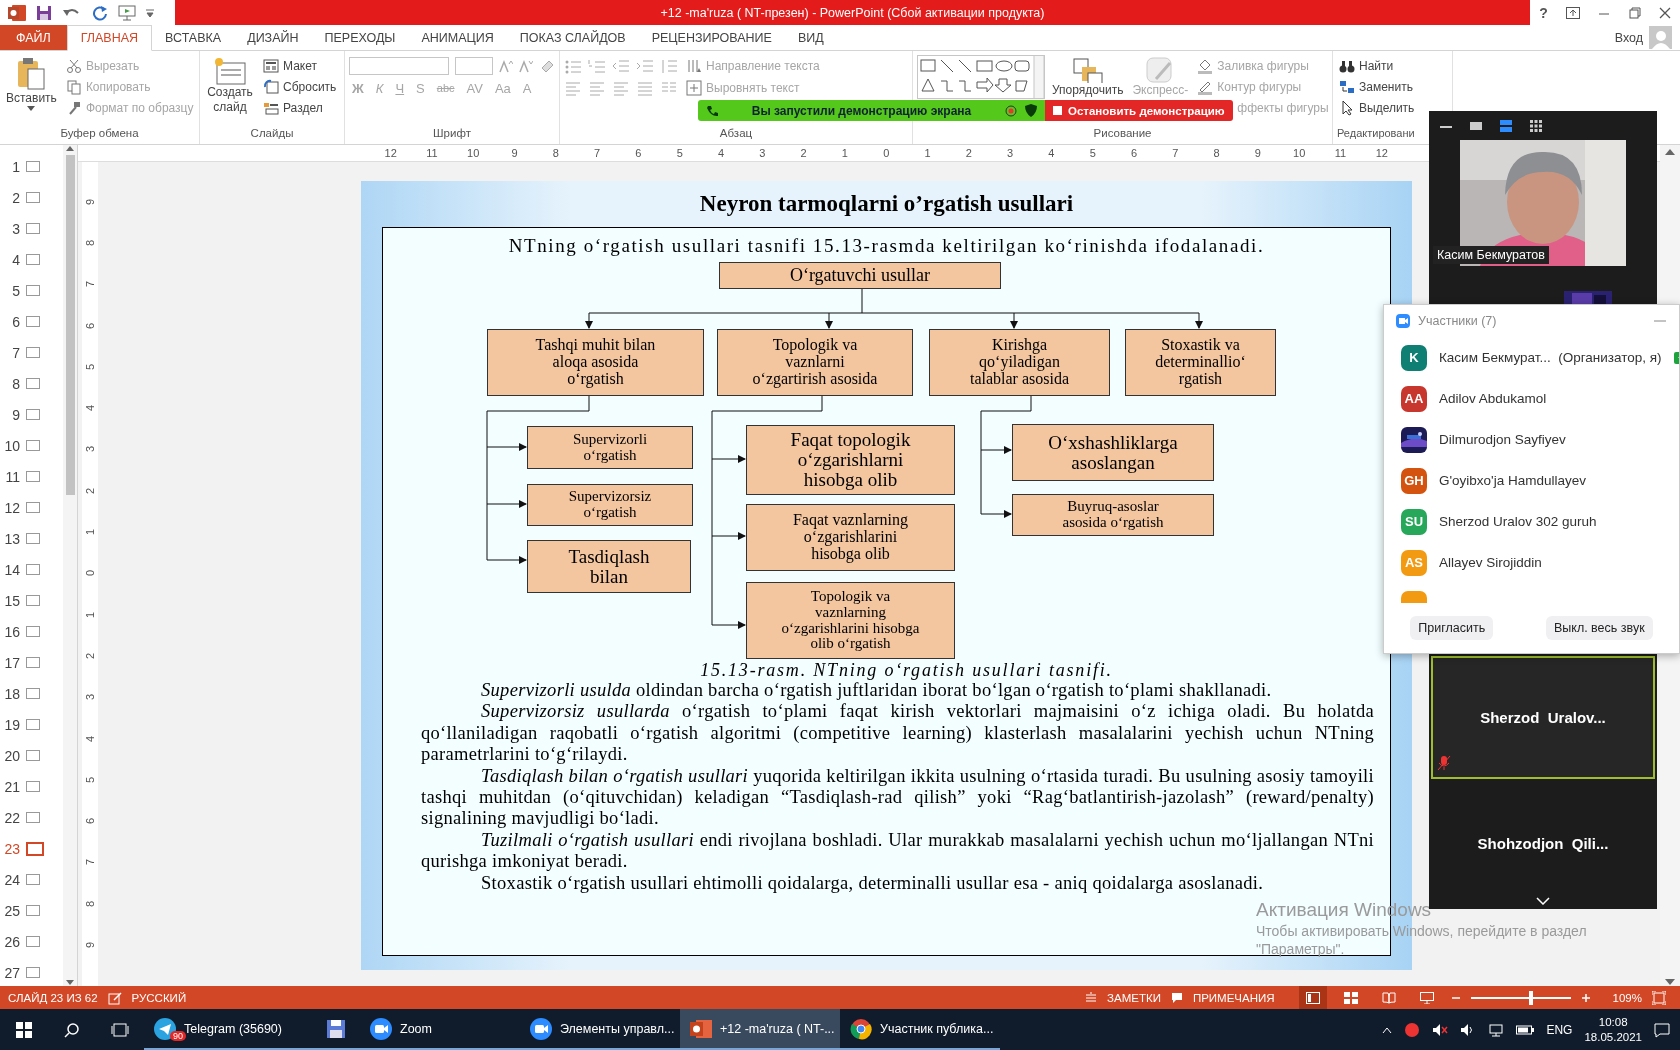 This screenshot has width=1680, height=1050. What do you see at coordinates (1670, 152) in the screenshot?
I see `scroll-up-icon` at bounding box center [1670, 152].